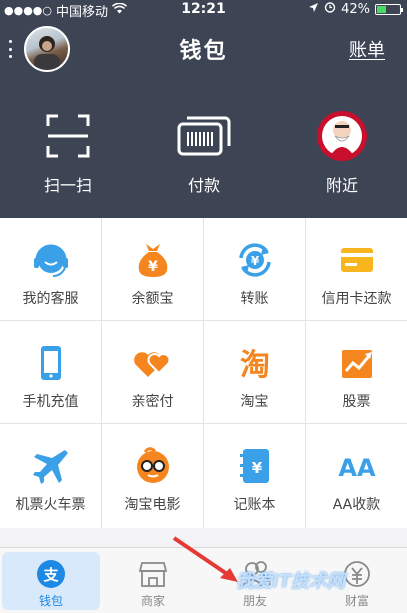  Describe the element at coordinates (342, 136) in the screenshot. I see `kfc-logo-icon` at that location.